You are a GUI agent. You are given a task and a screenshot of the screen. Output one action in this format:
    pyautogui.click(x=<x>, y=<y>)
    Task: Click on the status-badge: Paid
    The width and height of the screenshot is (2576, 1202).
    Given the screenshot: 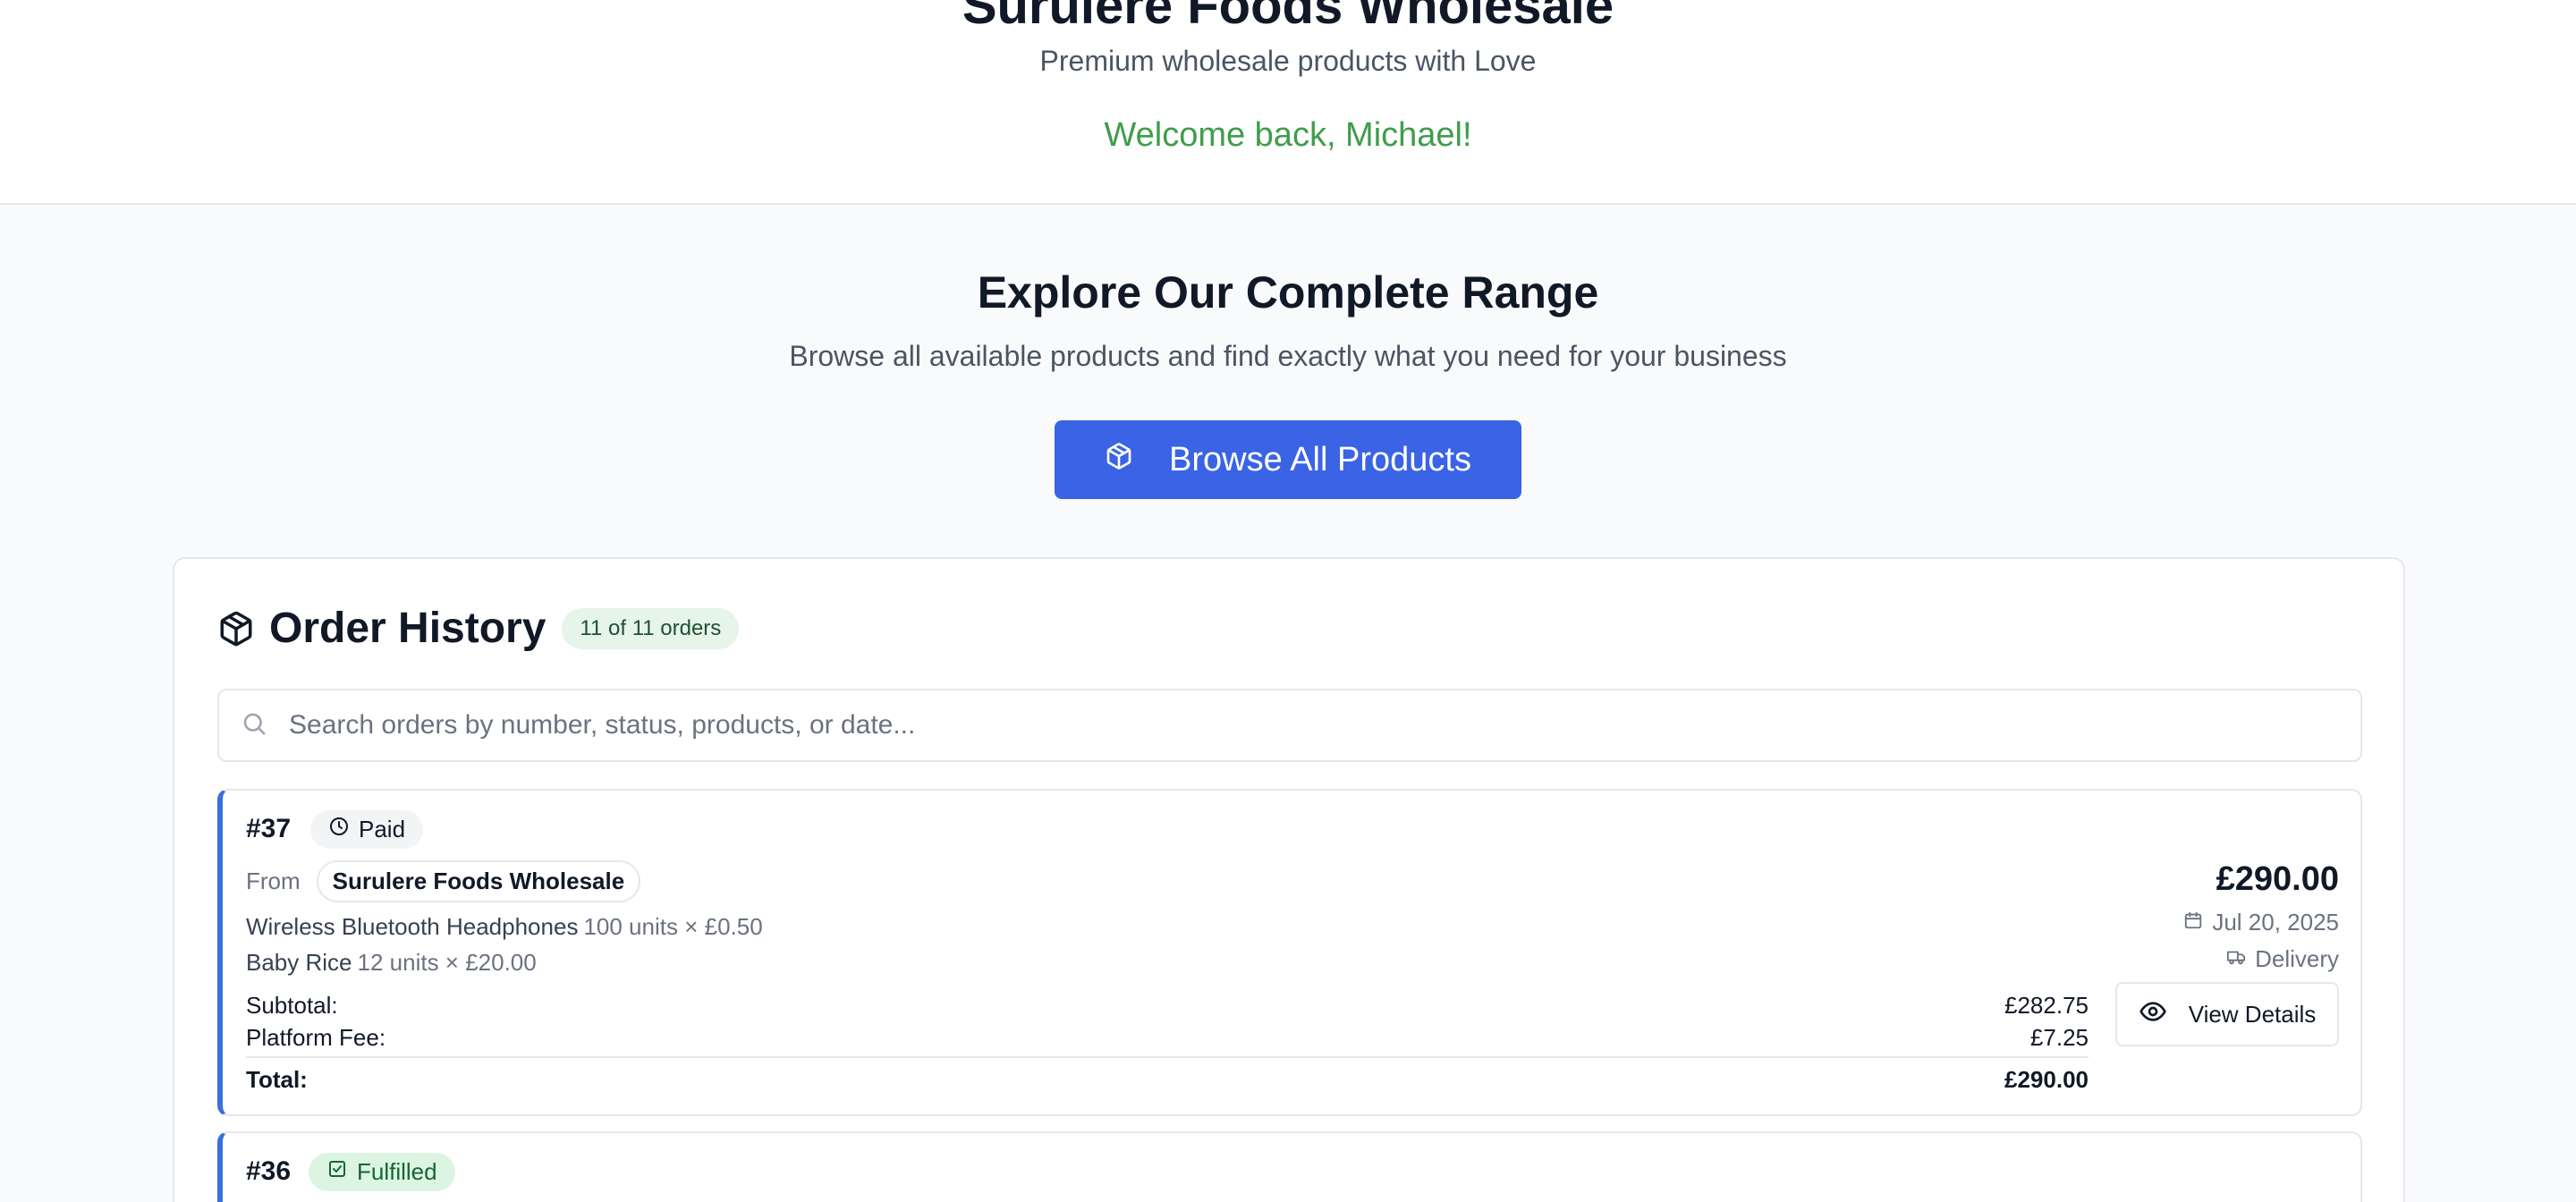 What is the action you would take?
    pyautogui.click(x=367, y=829)
    